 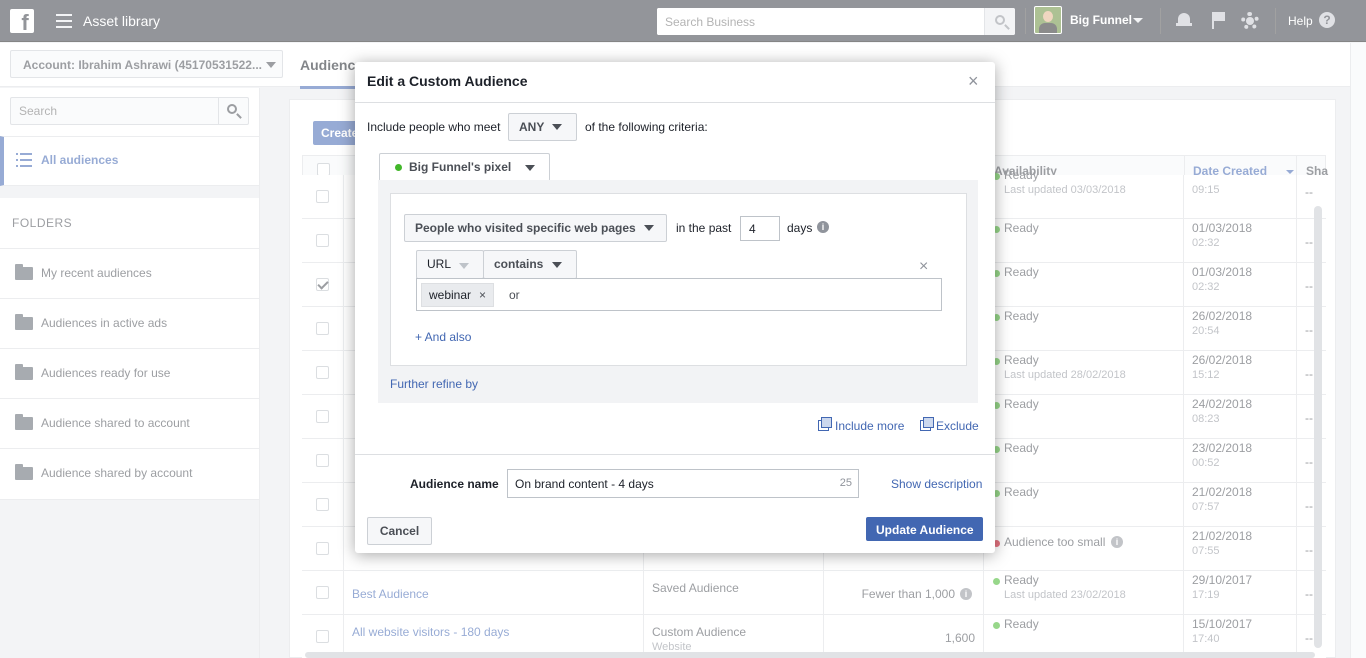 I want to click on include-prefix-text: Include people who meet, so click(x=434, y=127).